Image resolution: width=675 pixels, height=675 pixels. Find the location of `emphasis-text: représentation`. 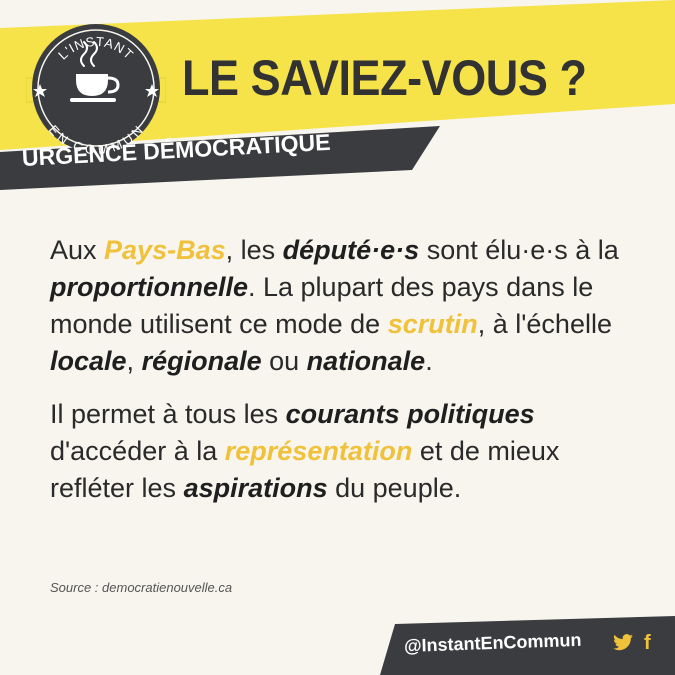

emphasis-text: représentation is located at coordinates (318, 451).